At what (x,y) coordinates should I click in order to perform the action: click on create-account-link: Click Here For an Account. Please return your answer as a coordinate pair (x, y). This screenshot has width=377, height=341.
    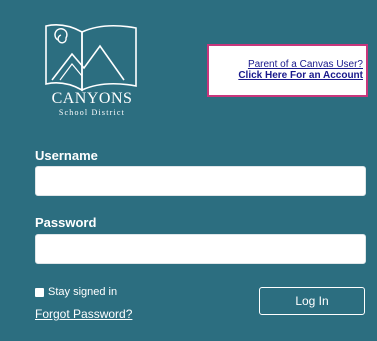
    Looking at the image, I should click on (300, 75).